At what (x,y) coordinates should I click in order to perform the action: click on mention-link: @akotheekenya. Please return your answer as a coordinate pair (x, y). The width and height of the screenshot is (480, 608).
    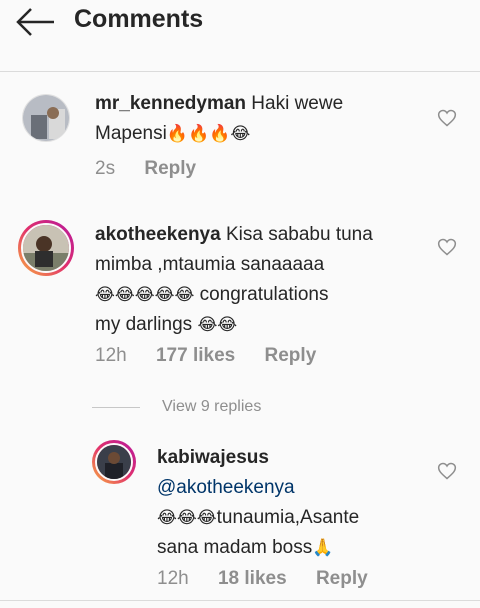
    Looking at the image, I should click on (226, 487).